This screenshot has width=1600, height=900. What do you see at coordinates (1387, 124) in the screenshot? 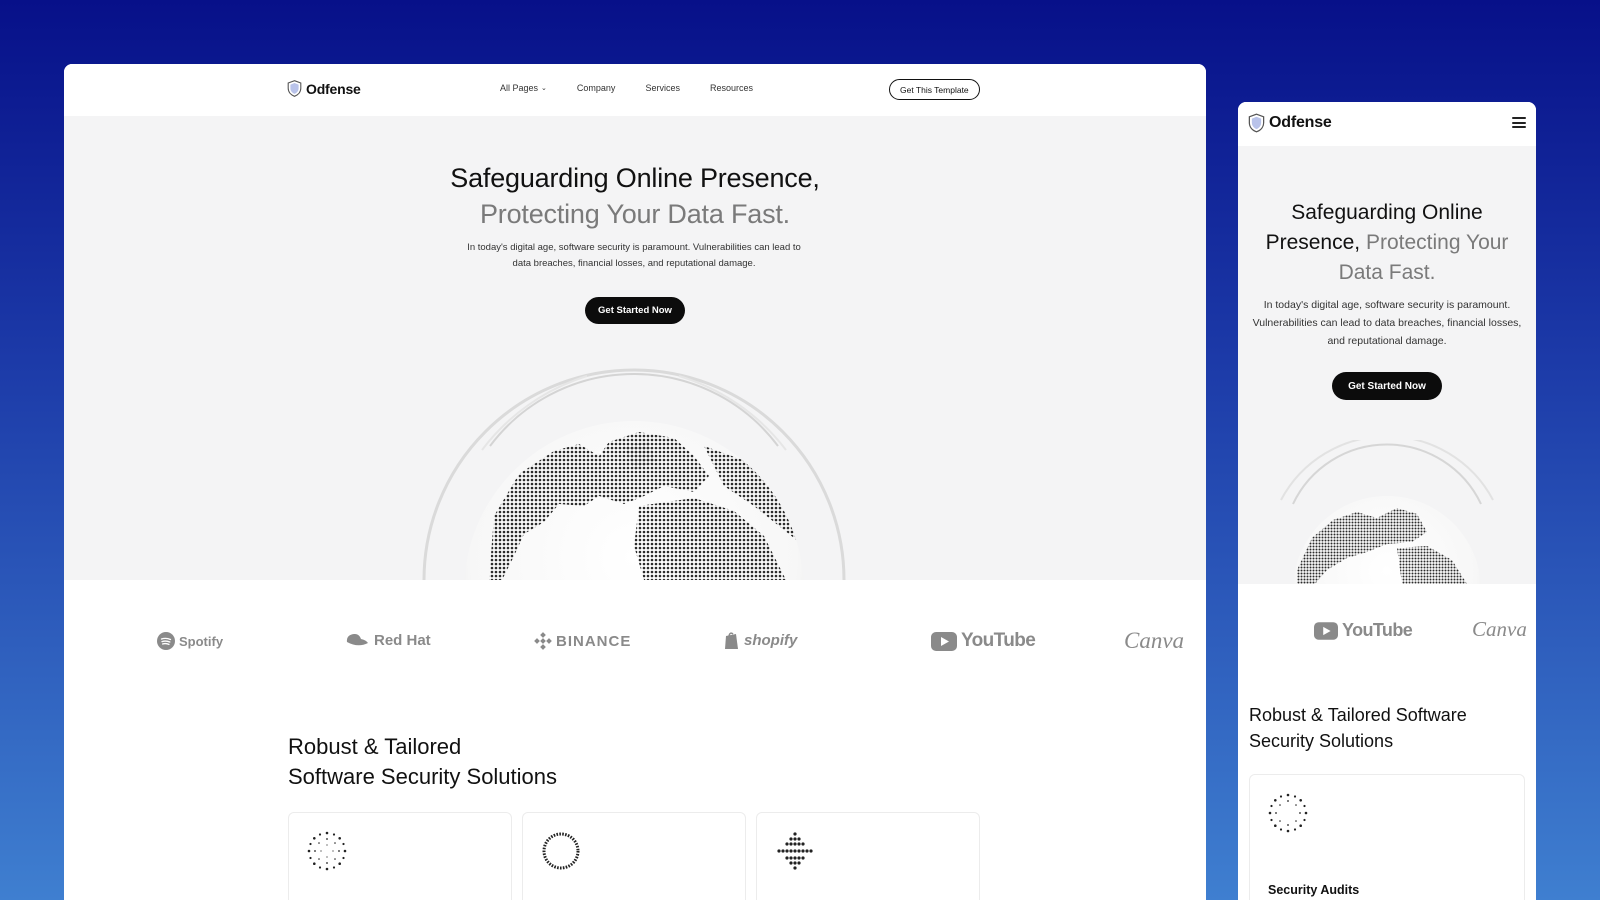
I see `mobile-navbar: Odfense` at bounding box center [1387, 124].